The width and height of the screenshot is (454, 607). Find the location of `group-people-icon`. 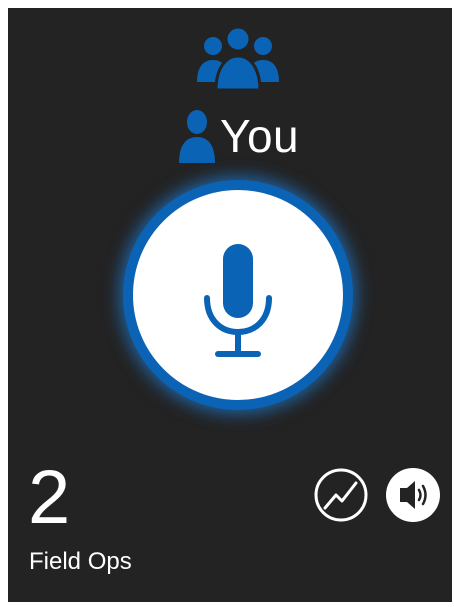

group-people-icon is located at coordinates (238, 59).